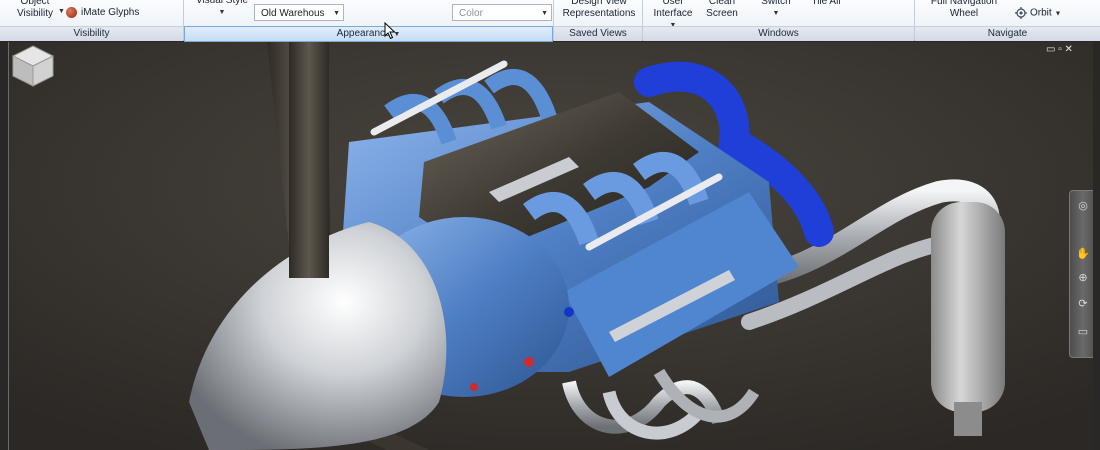 This screenshot has width=1100, height=450. What do you see at coordinates (363, 33) in the screenshot?
I see `appearance-group-title: Appearance` at bounding box center [363, 33].